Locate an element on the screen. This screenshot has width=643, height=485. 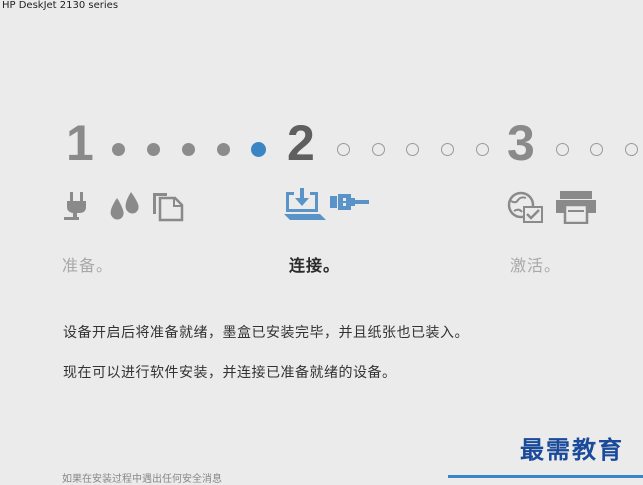
step-3-number: 3 is located at coordinates (521, 143).